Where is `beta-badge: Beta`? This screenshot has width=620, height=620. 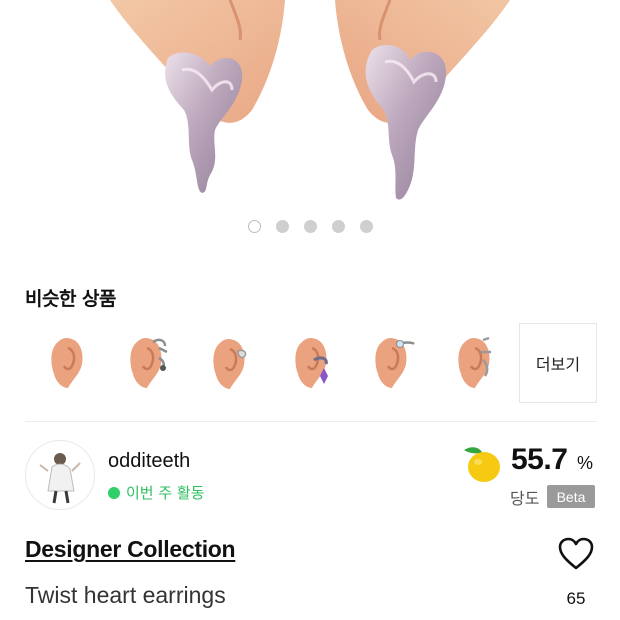 beta-badge: Beta is located at coordinates (571, 496).